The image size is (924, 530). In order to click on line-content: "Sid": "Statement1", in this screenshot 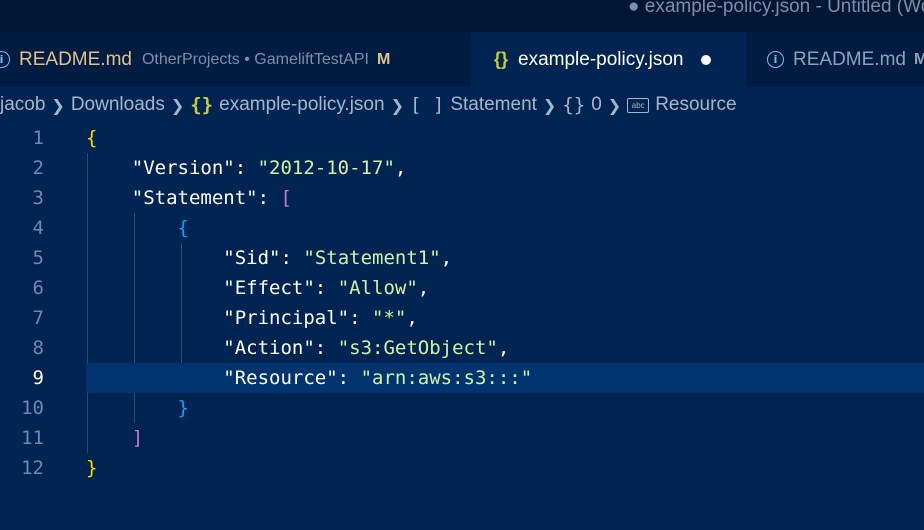, I will do `click(269, 258)`.